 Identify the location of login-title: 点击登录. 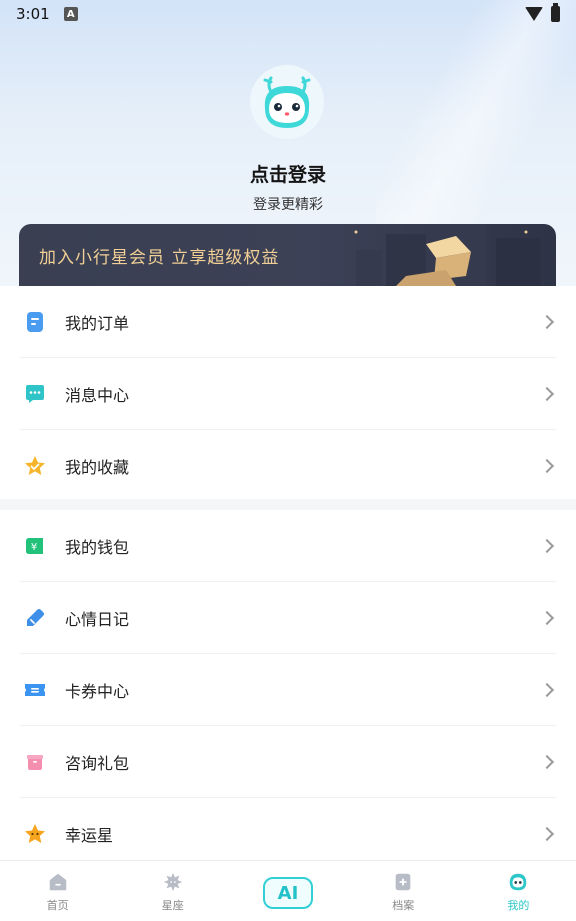
(288, 173).